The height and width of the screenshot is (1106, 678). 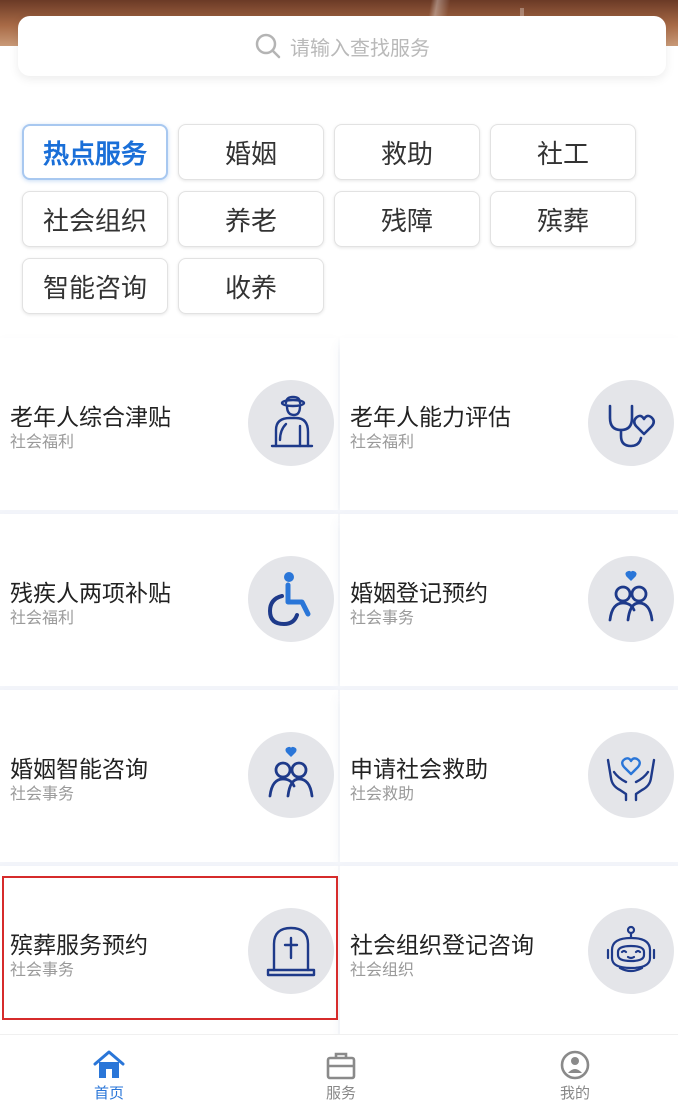 I want to click on chip-social-organization: 社会组织, so click(x=95, y=219).